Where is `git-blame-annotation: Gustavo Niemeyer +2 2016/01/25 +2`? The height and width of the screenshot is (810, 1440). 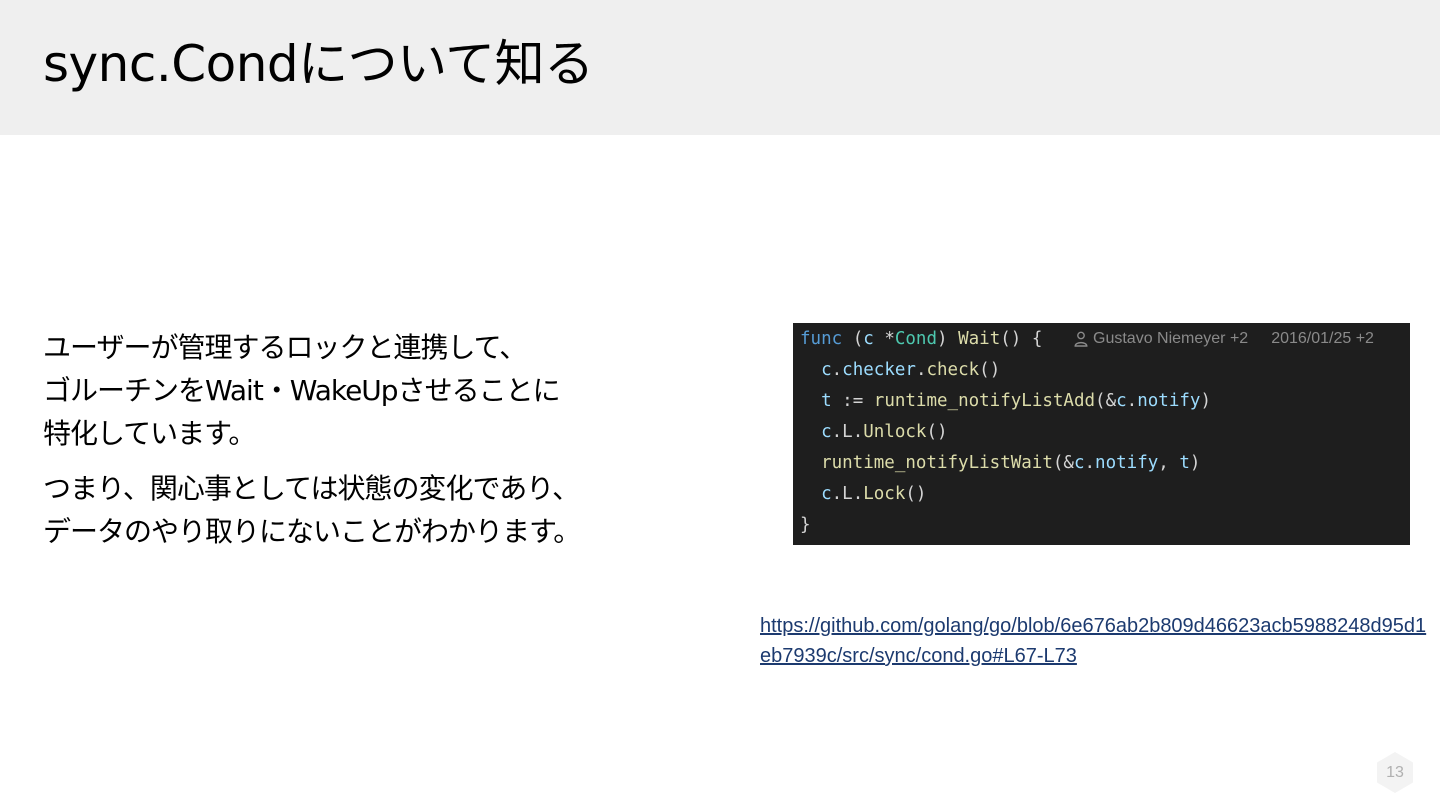 git-blame-annotation: Gustavo Niemeyer +2 2016/01/25 +2 is located at coordinates (1224, 339).